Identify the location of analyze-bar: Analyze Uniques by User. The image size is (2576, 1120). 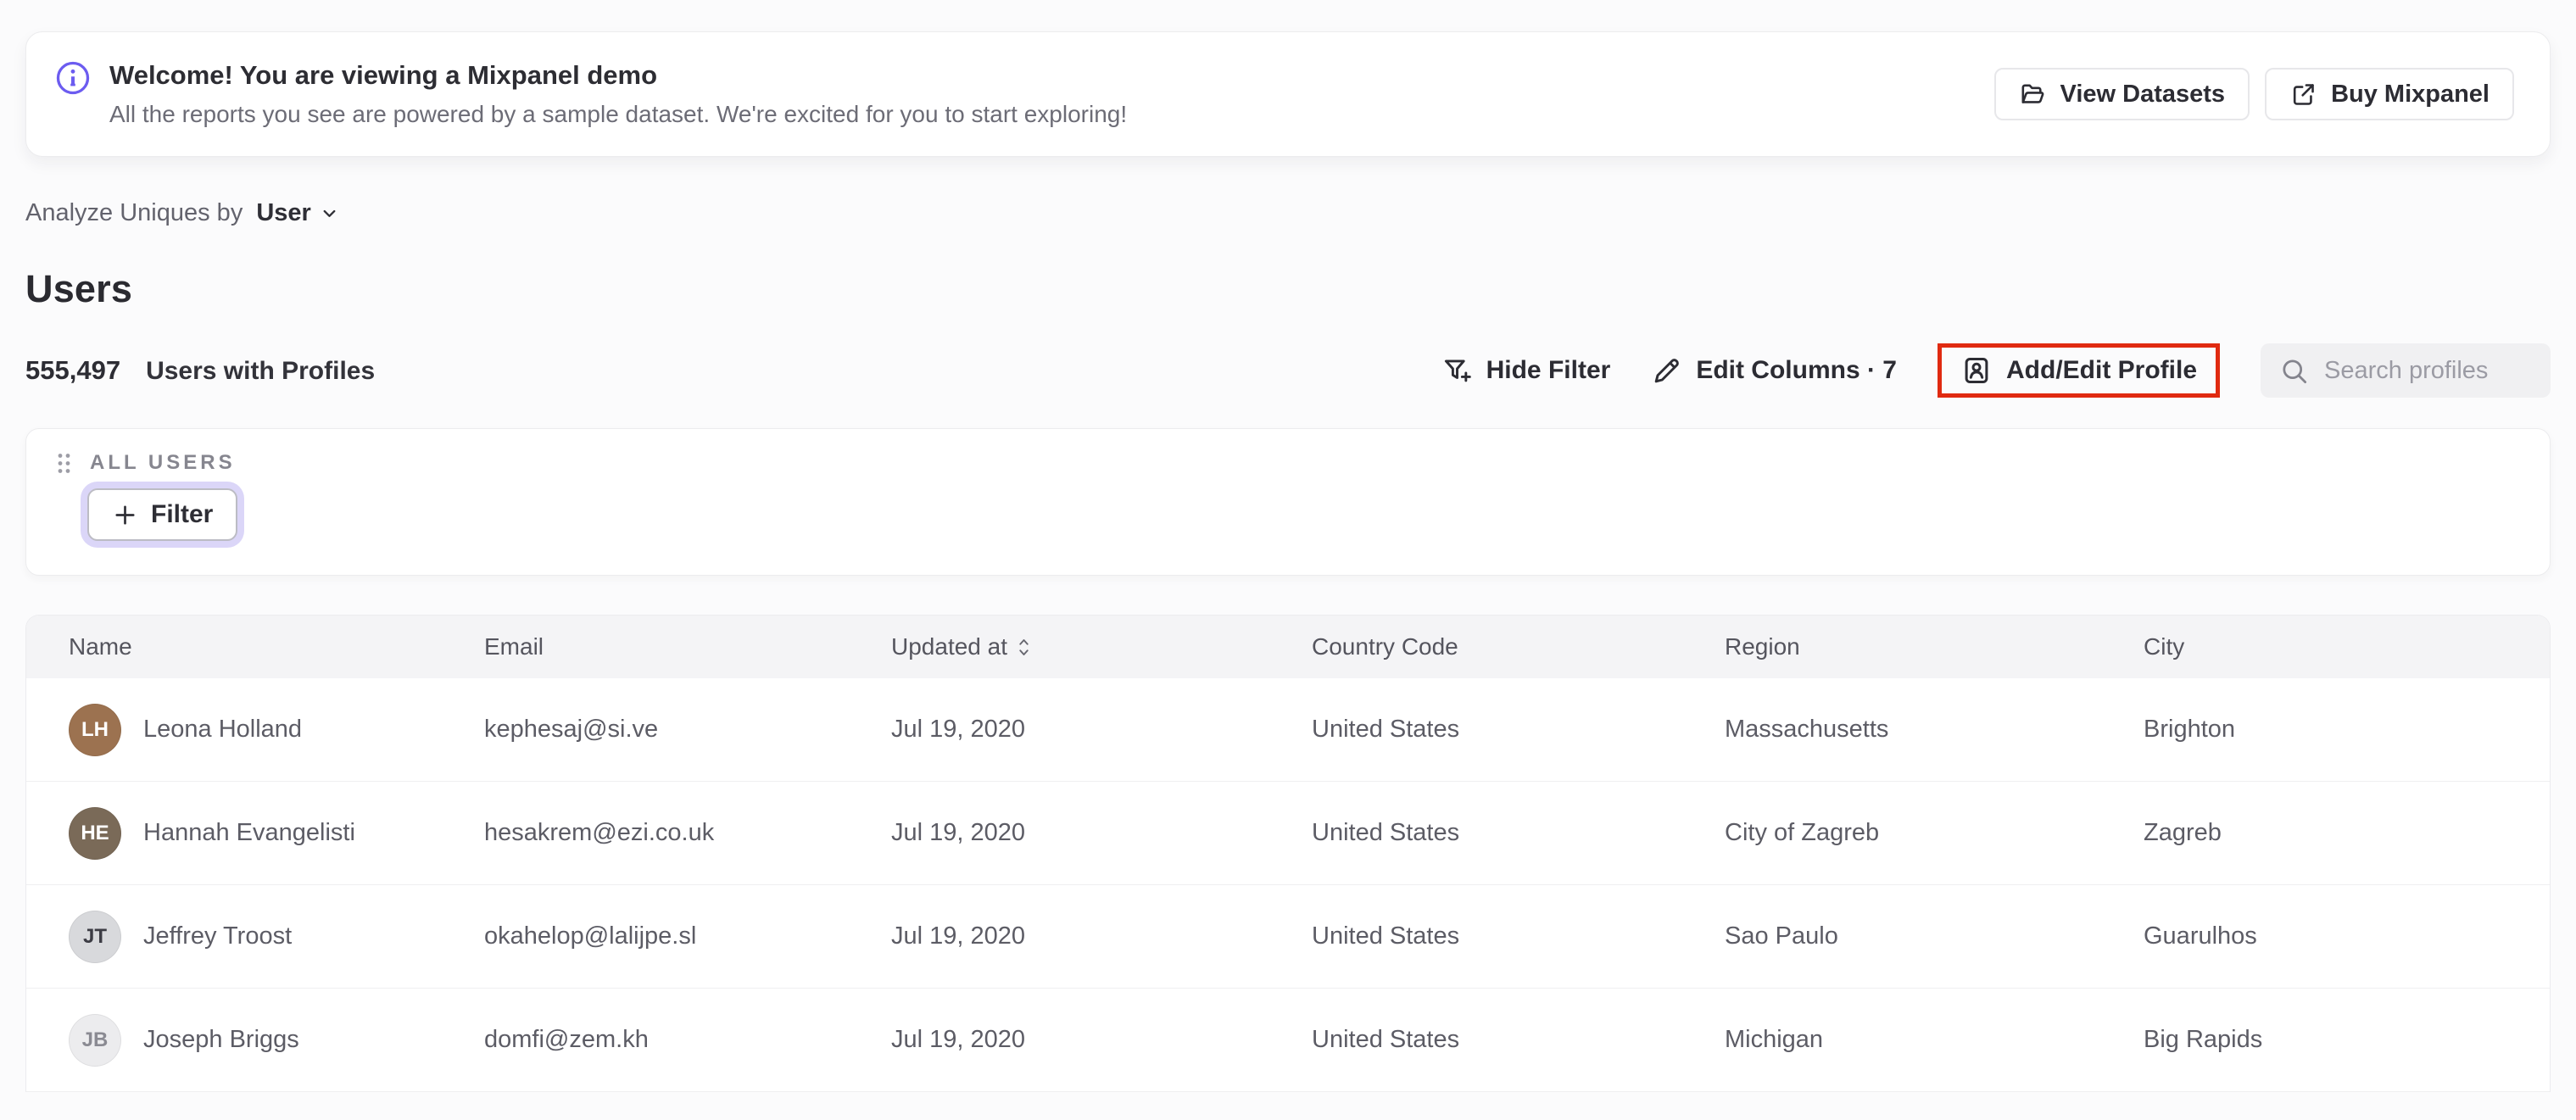
(1288, 213).